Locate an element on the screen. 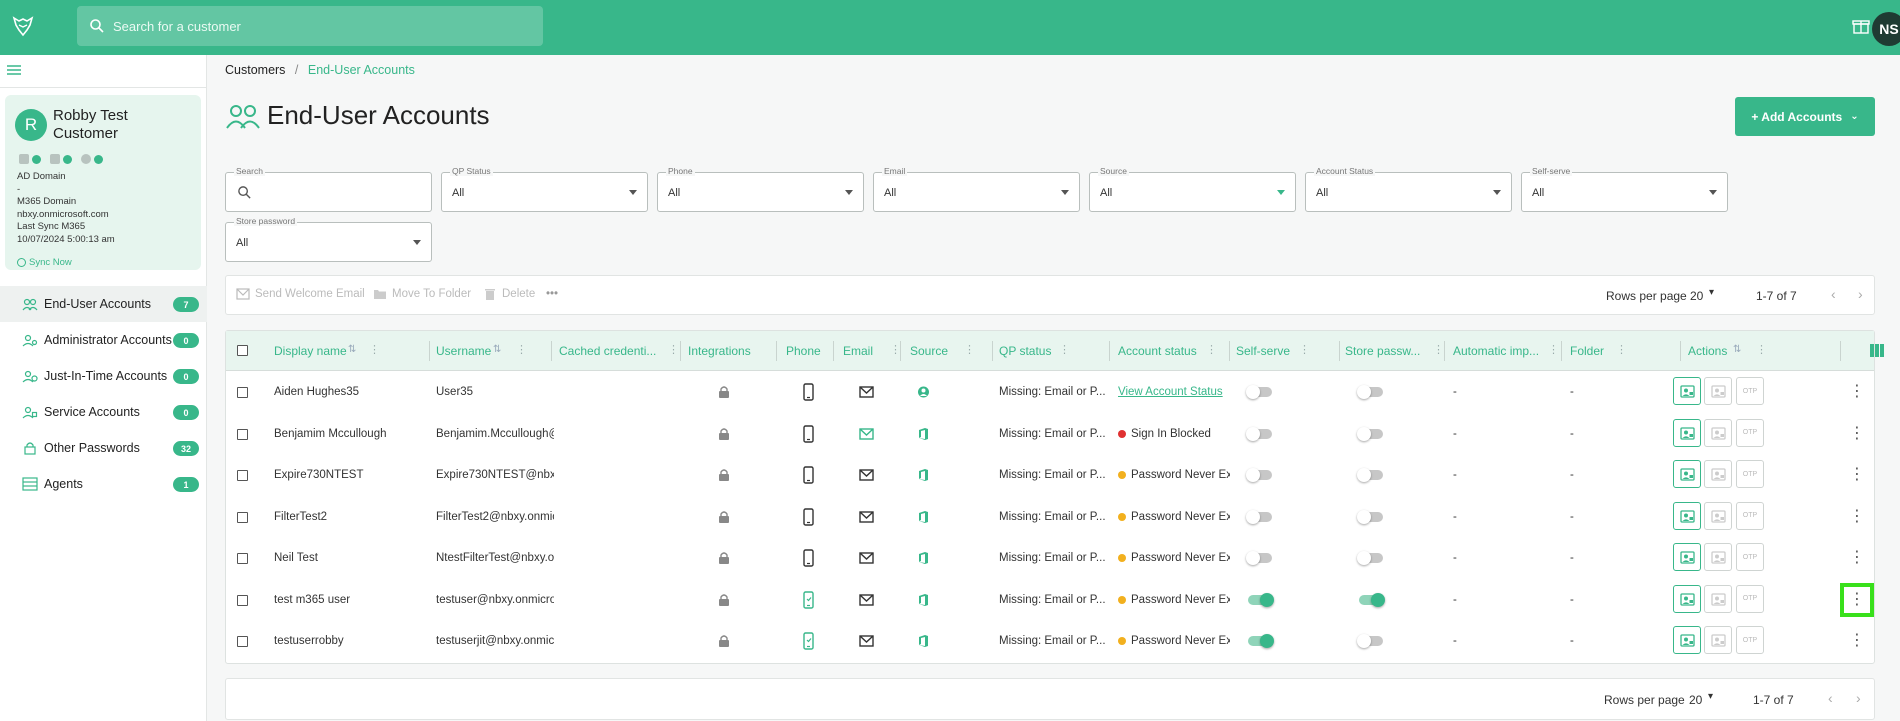 The height and width of the screenshot is (721, 1900). col-phone: Phone is located at coordinates (803, 351).